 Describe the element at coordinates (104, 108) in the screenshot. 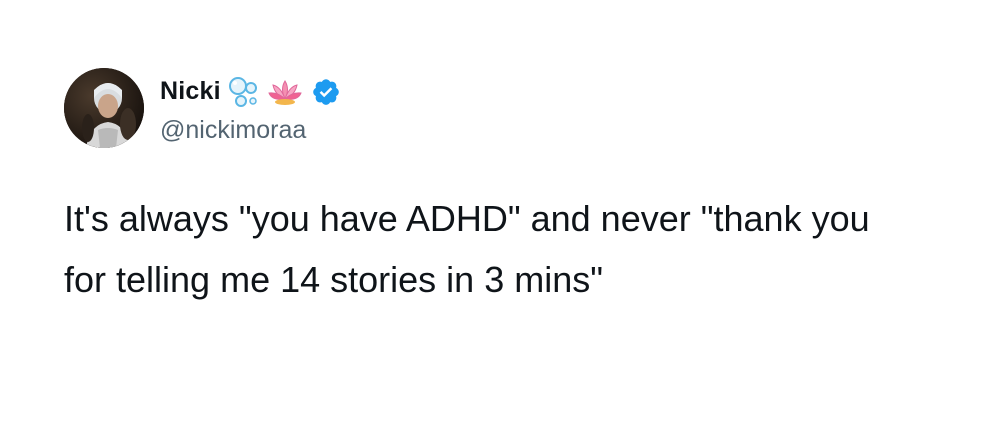

I see `avatar` at that location.